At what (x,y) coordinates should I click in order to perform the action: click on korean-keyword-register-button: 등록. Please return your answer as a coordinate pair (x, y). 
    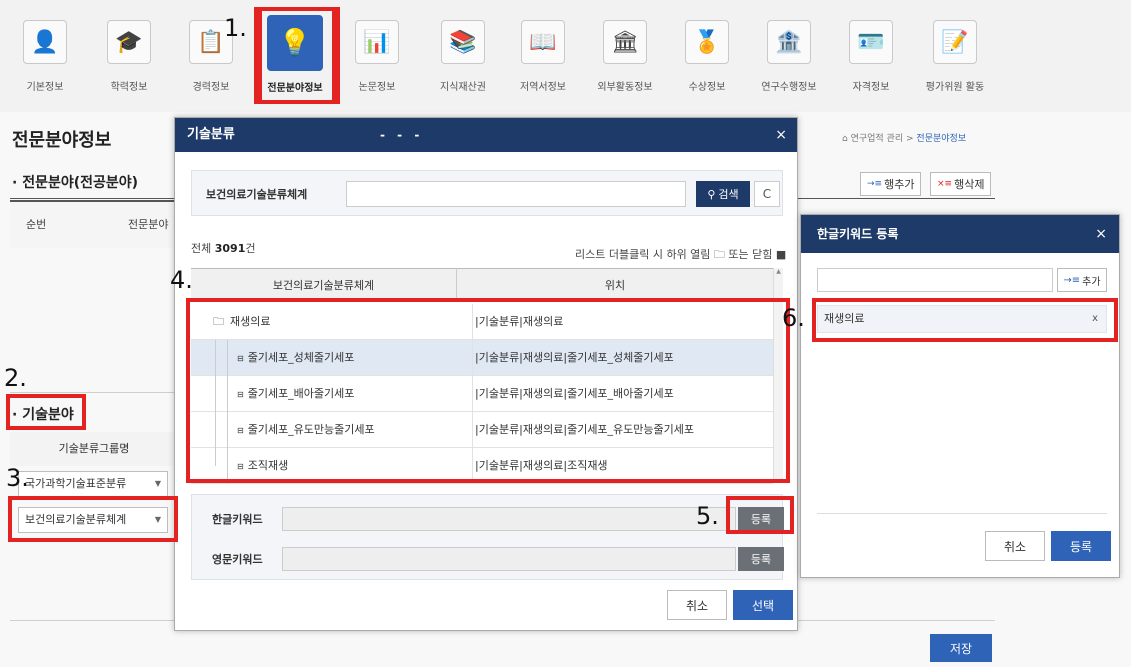
    Looking at the image, I should click on (761, 519).